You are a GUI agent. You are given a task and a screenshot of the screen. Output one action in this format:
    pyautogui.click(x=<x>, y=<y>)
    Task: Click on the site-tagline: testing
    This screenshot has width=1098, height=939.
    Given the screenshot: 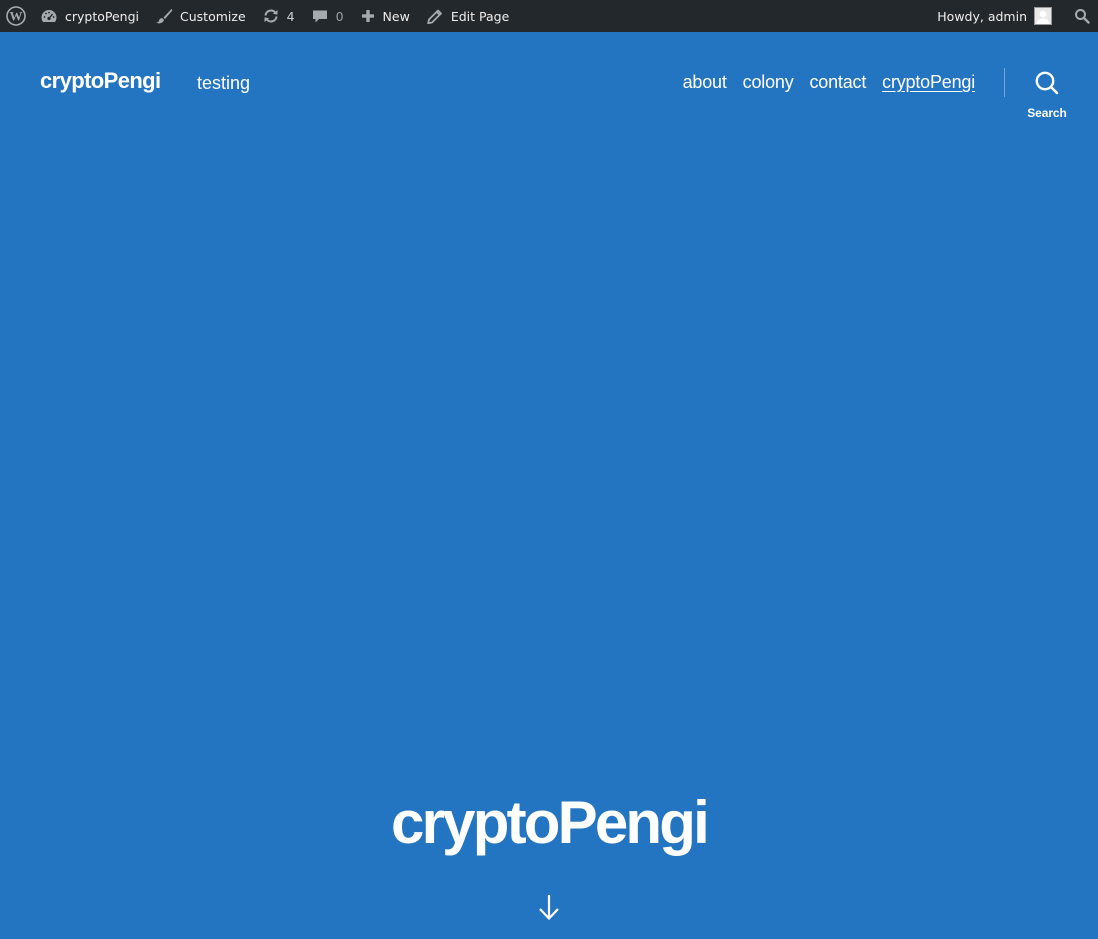 What is the action you would take?
    pyautogui.click(x=224, y=83)
    